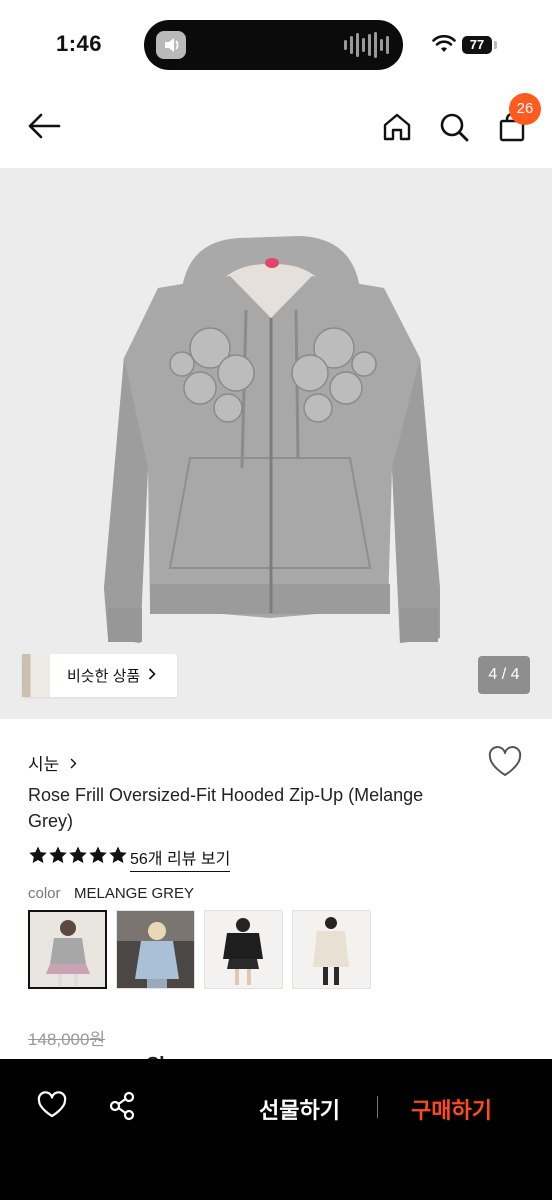  What do you see at coordinates (79, 43) in the screenshot?
I see `status-time: 1:46` at bounding box center [79, 43].